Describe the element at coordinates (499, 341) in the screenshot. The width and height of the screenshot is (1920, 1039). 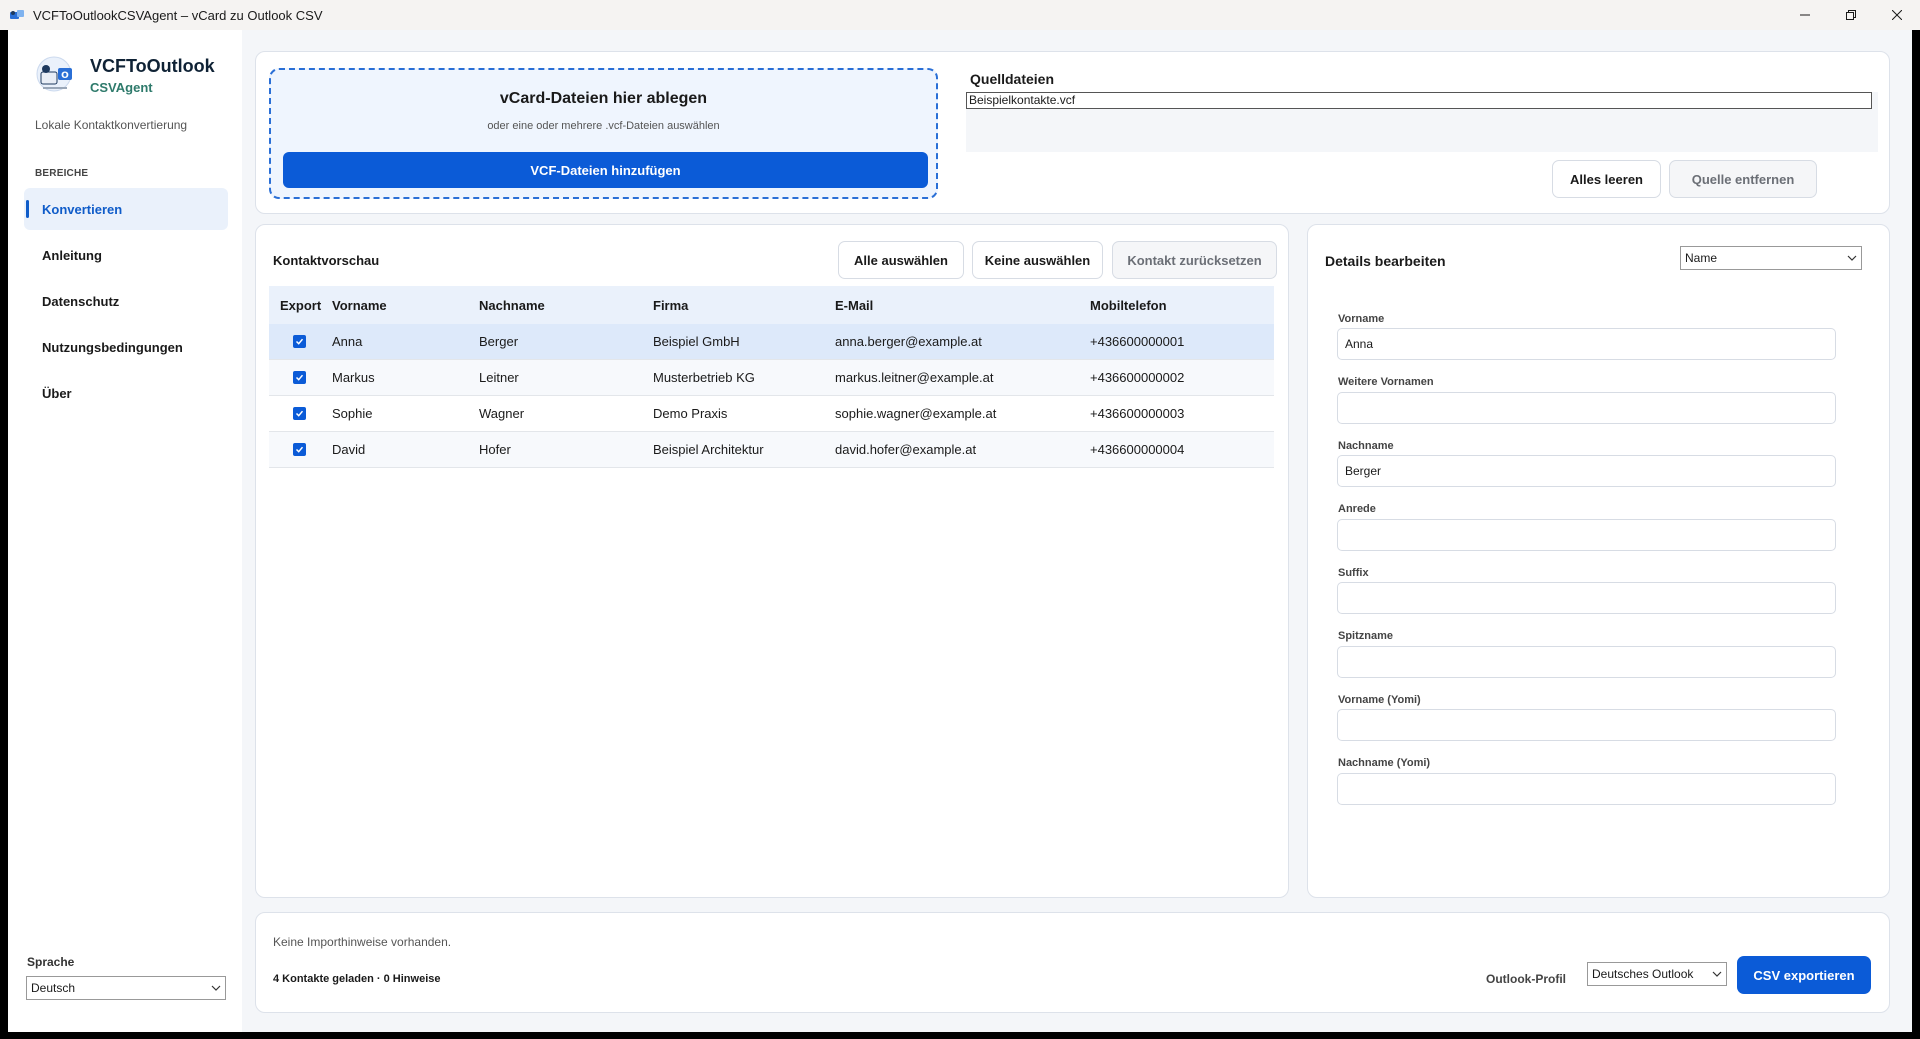
I see `cell-last-name: Berger` at that location.